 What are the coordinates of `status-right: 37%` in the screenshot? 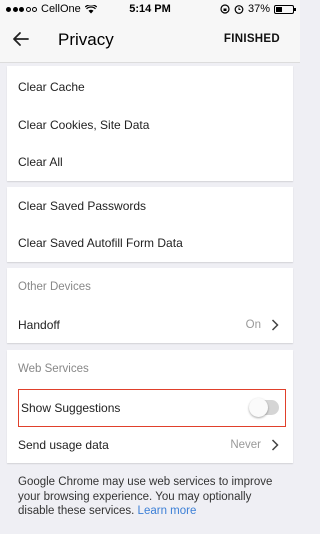 It's located at (258, 9).